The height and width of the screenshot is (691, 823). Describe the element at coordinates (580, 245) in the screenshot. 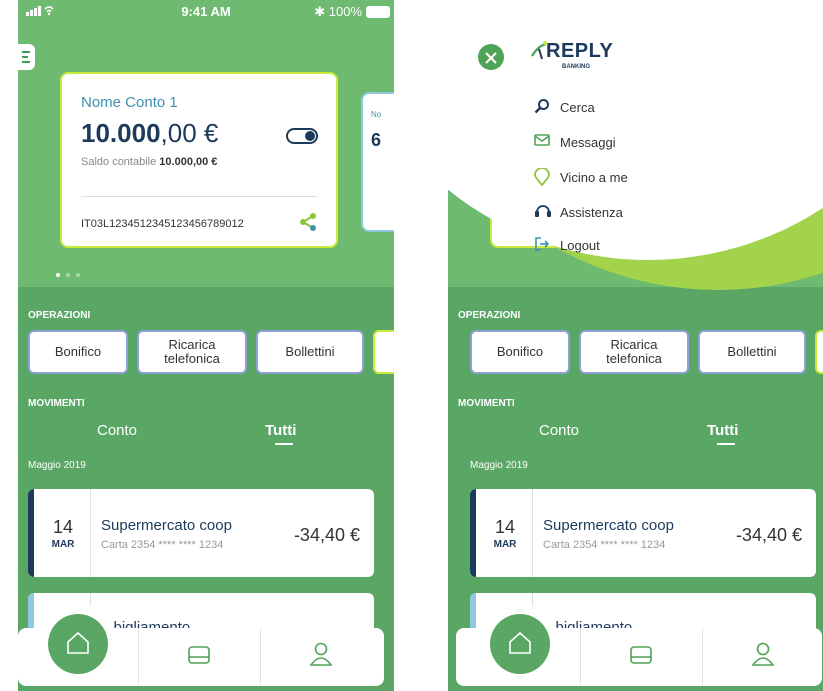

I see `menu-item-label: Logout` at that location.